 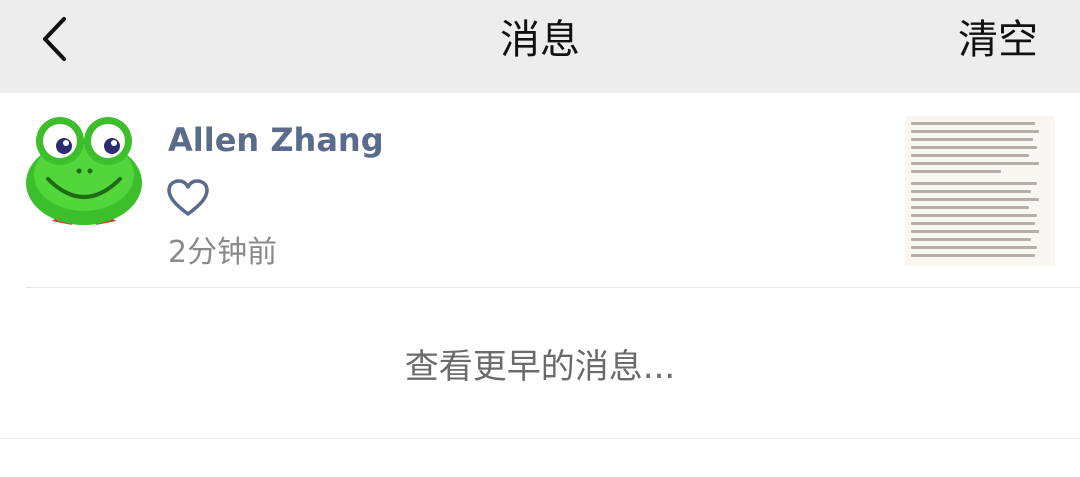 I want to click on frog-avatar-icon, so click(x=84, y=171).